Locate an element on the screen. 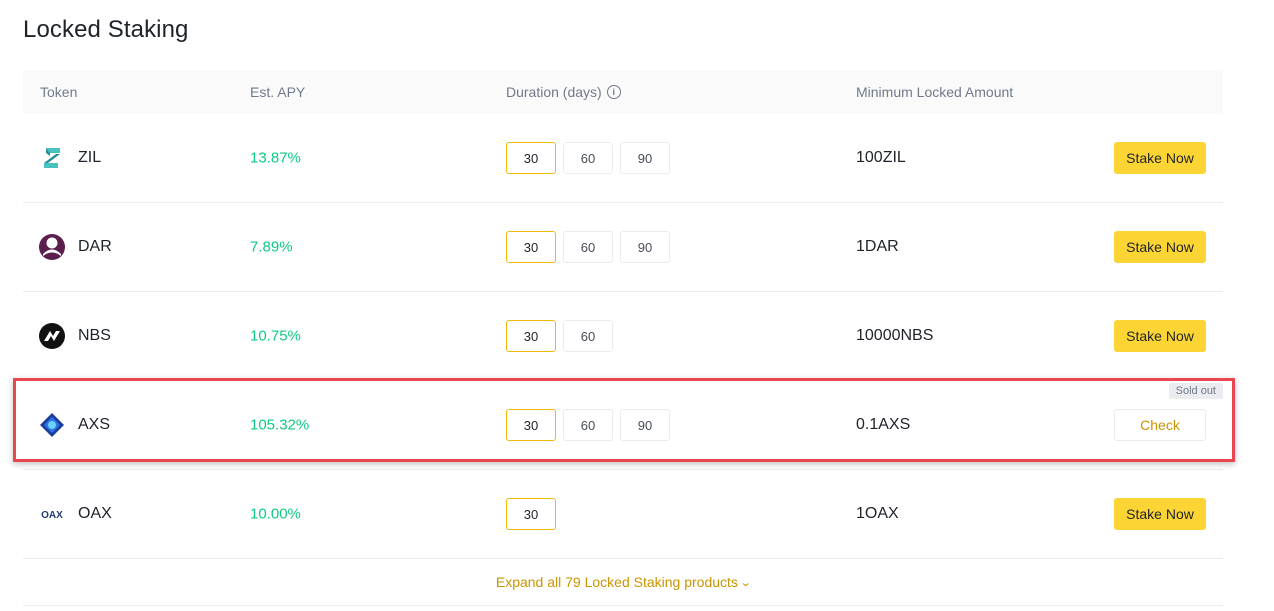 This screenshot has height=611, width=1274. header-duration: Duration (days) i is located at coordinates (563, 92).